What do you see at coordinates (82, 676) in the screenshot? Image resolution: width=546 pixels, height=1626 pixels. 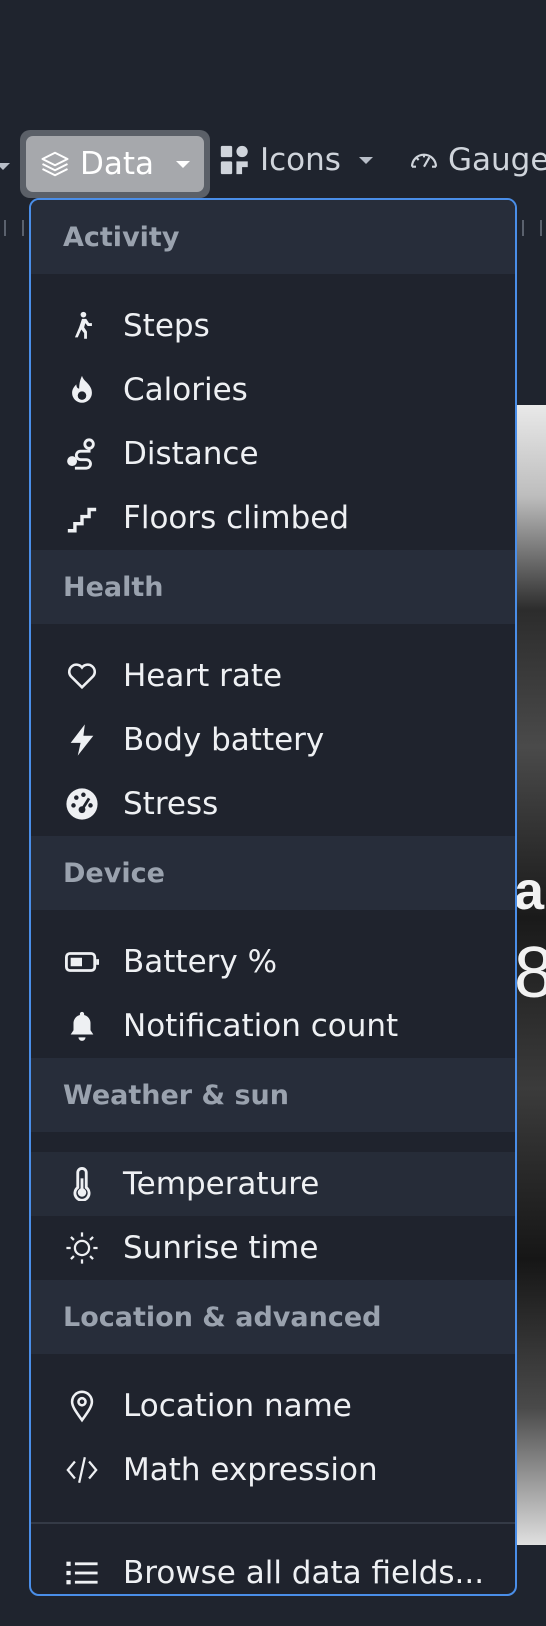 I see `heart-icon` at bounding box center [82, 676].